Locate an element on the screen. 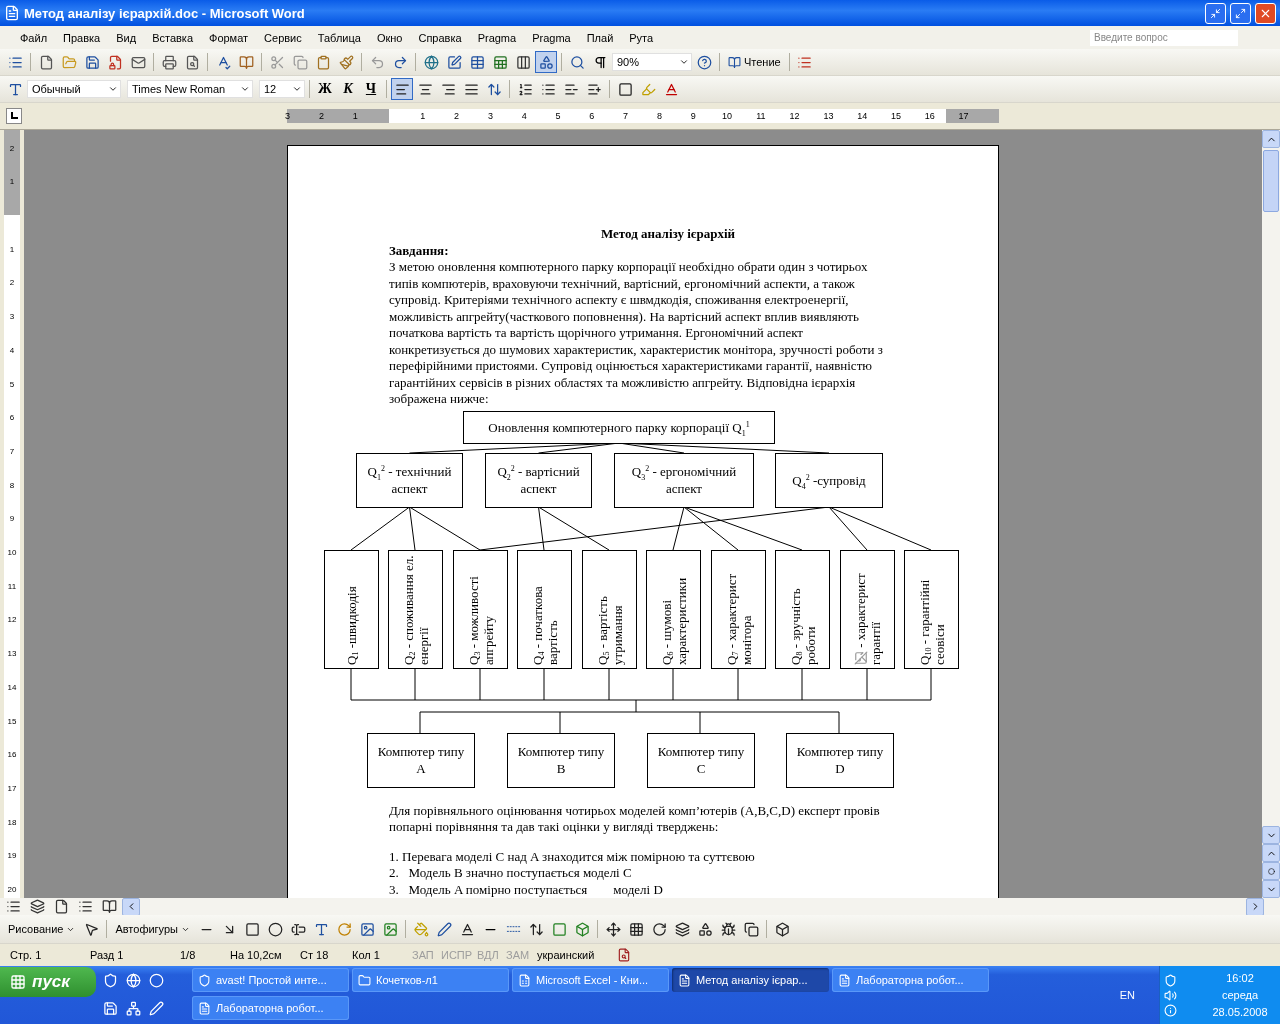 Image resolution: width=1280 pixels, height=1024 pixels. paragraph-line: супровід. Критеріями технічного аспекту є швмдкодія, споживання електроенергії, is located at coordinates (619, 300).